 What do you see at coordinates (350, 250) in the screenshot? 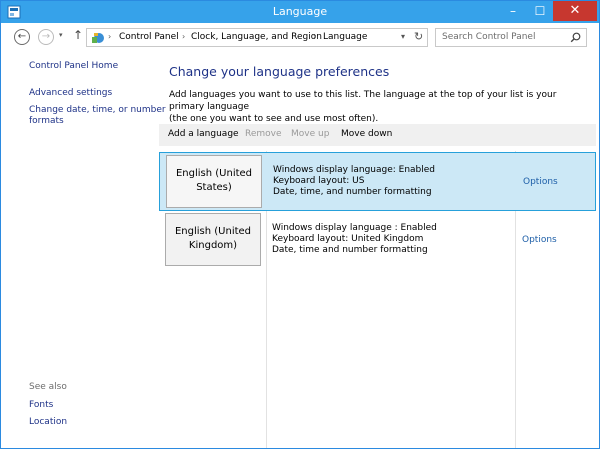
I see `formatting-info: Date, time and number formatting` at bounding box center [350, 250].